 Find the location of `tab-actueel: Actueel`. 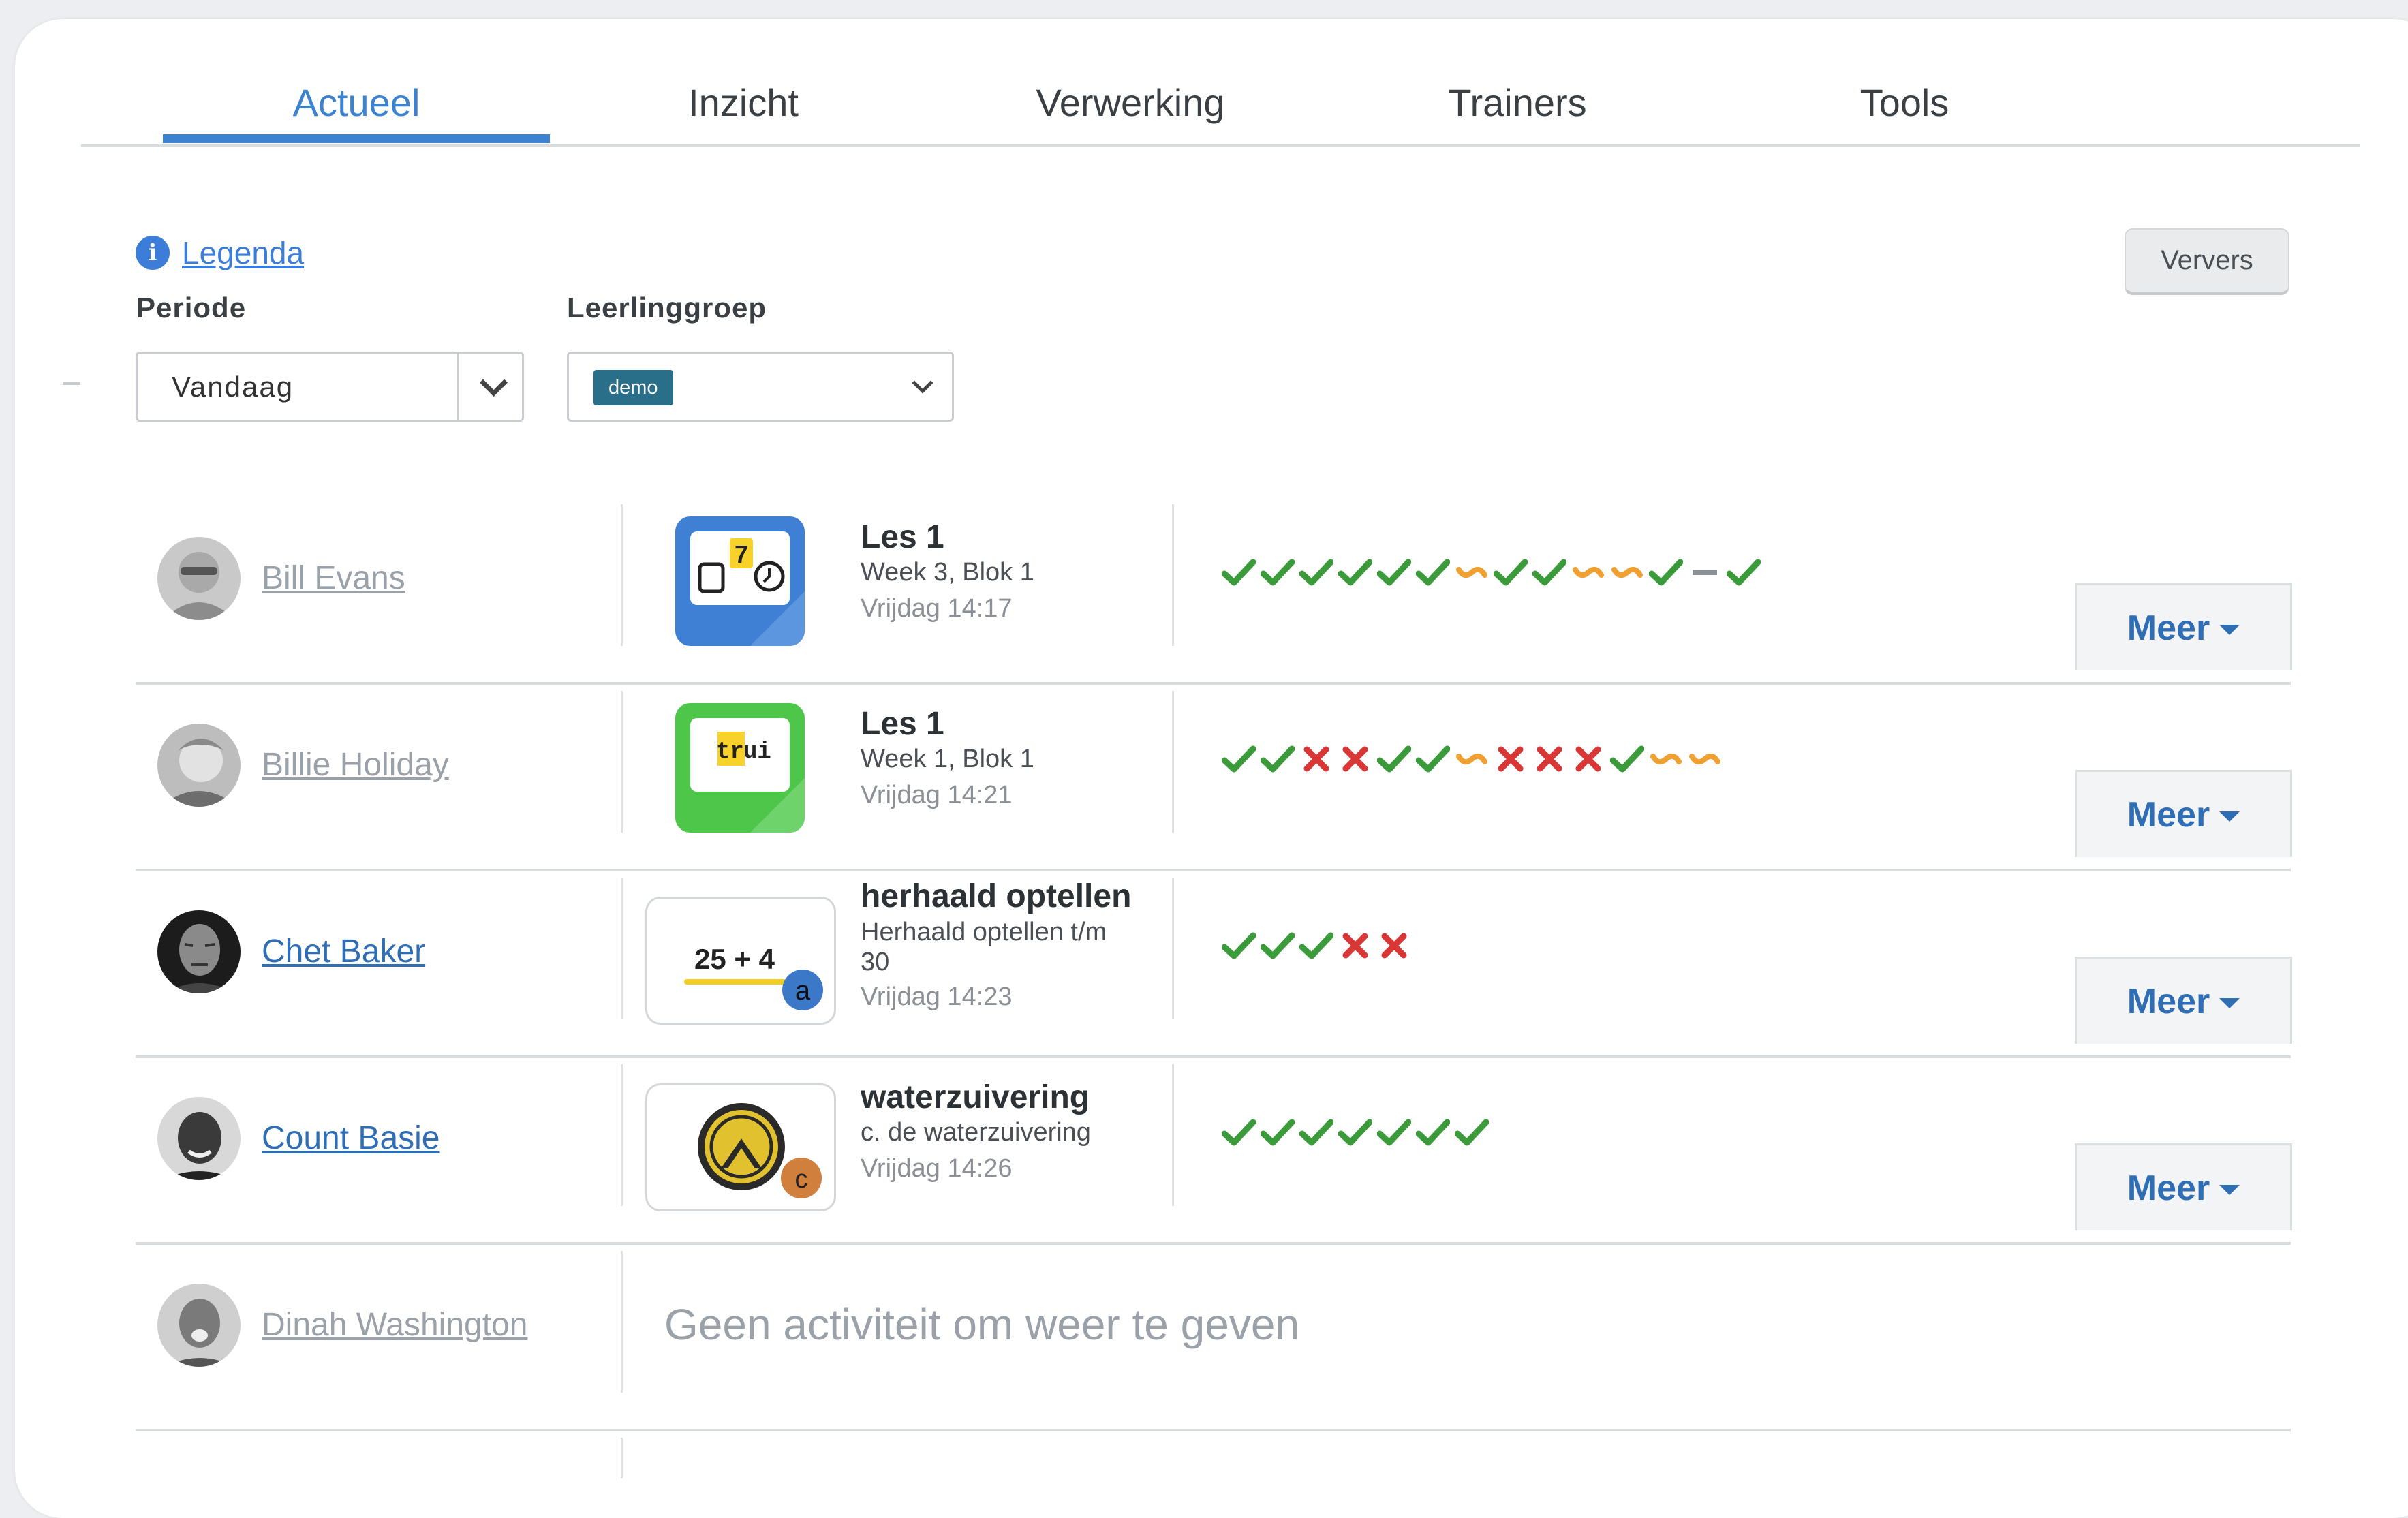

tab-actueel: Actueel is located at coordinates (356, 102).